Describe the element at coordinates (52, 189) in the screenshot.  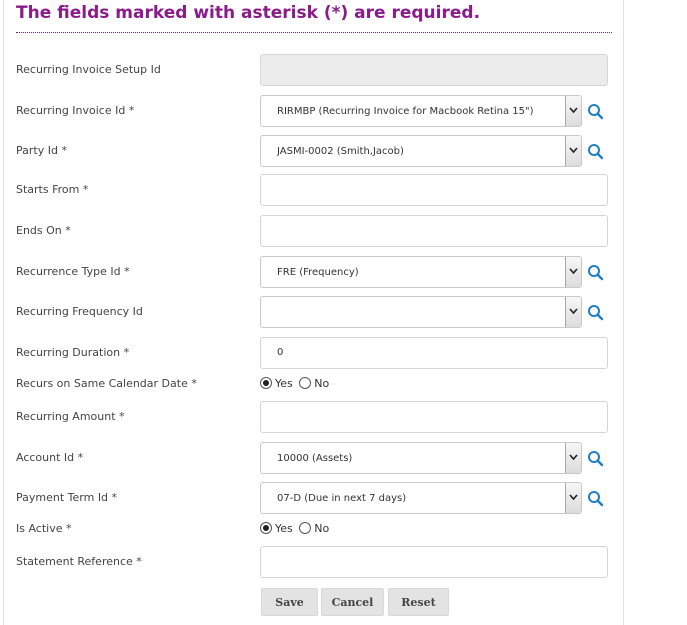
I see `starts-from-label: Starts From *` at that location.